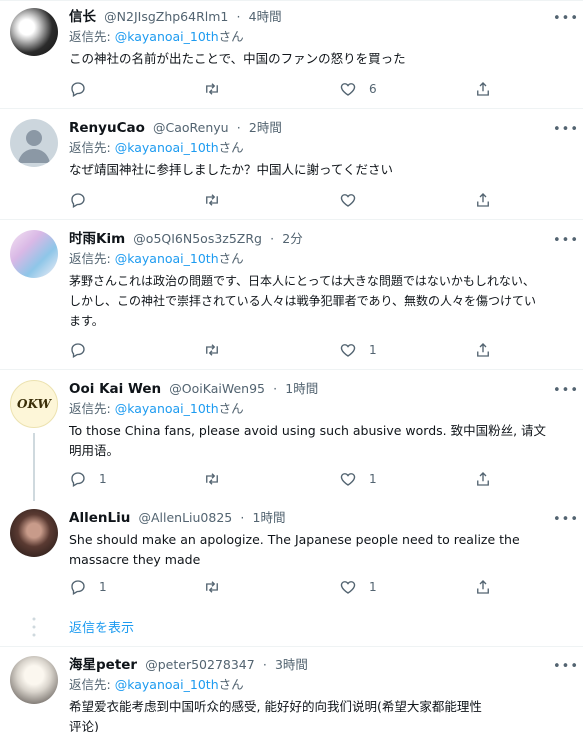 This screenshot has height=732, width=583. What do you see at coordinates (289, 479) in the screenshot?
I see `tweet-actions: 1 1` at bounding box center [289, 479].